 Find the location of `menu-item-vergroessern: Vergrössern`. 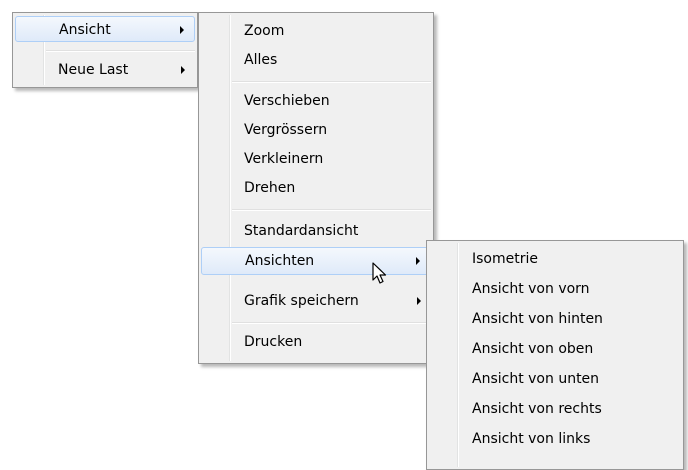

menu-item-vergroessern: Vergrössern is located at coordinates (316, 130).